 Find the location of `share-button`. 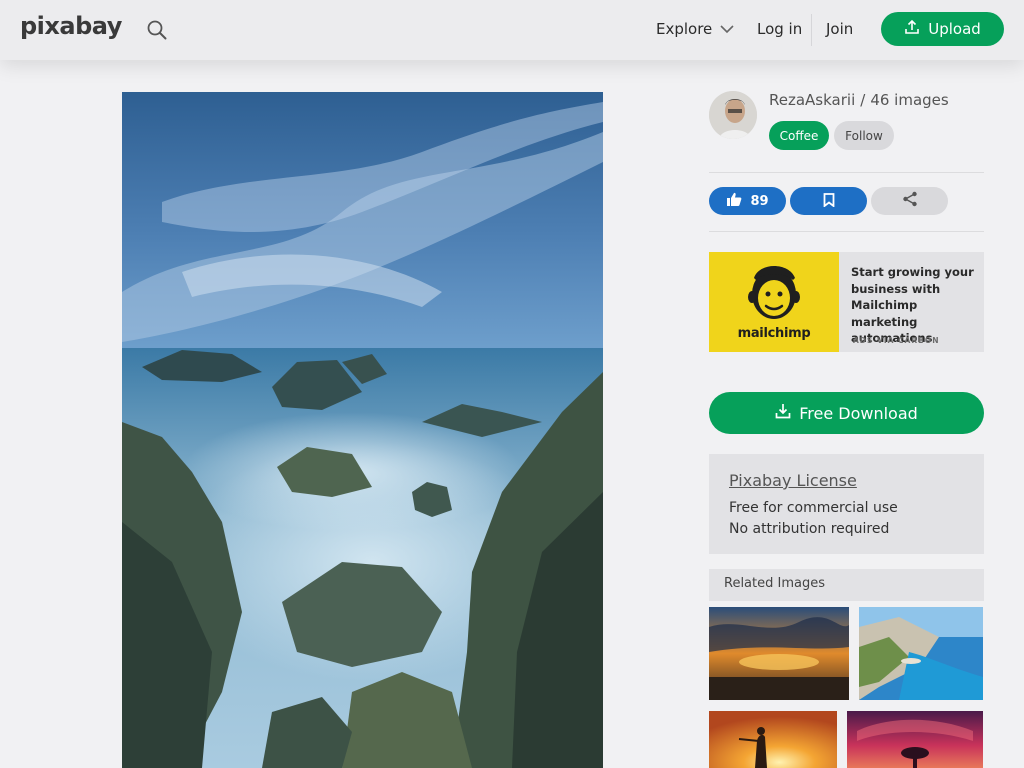

share-button is located at coordinates (909, 201).